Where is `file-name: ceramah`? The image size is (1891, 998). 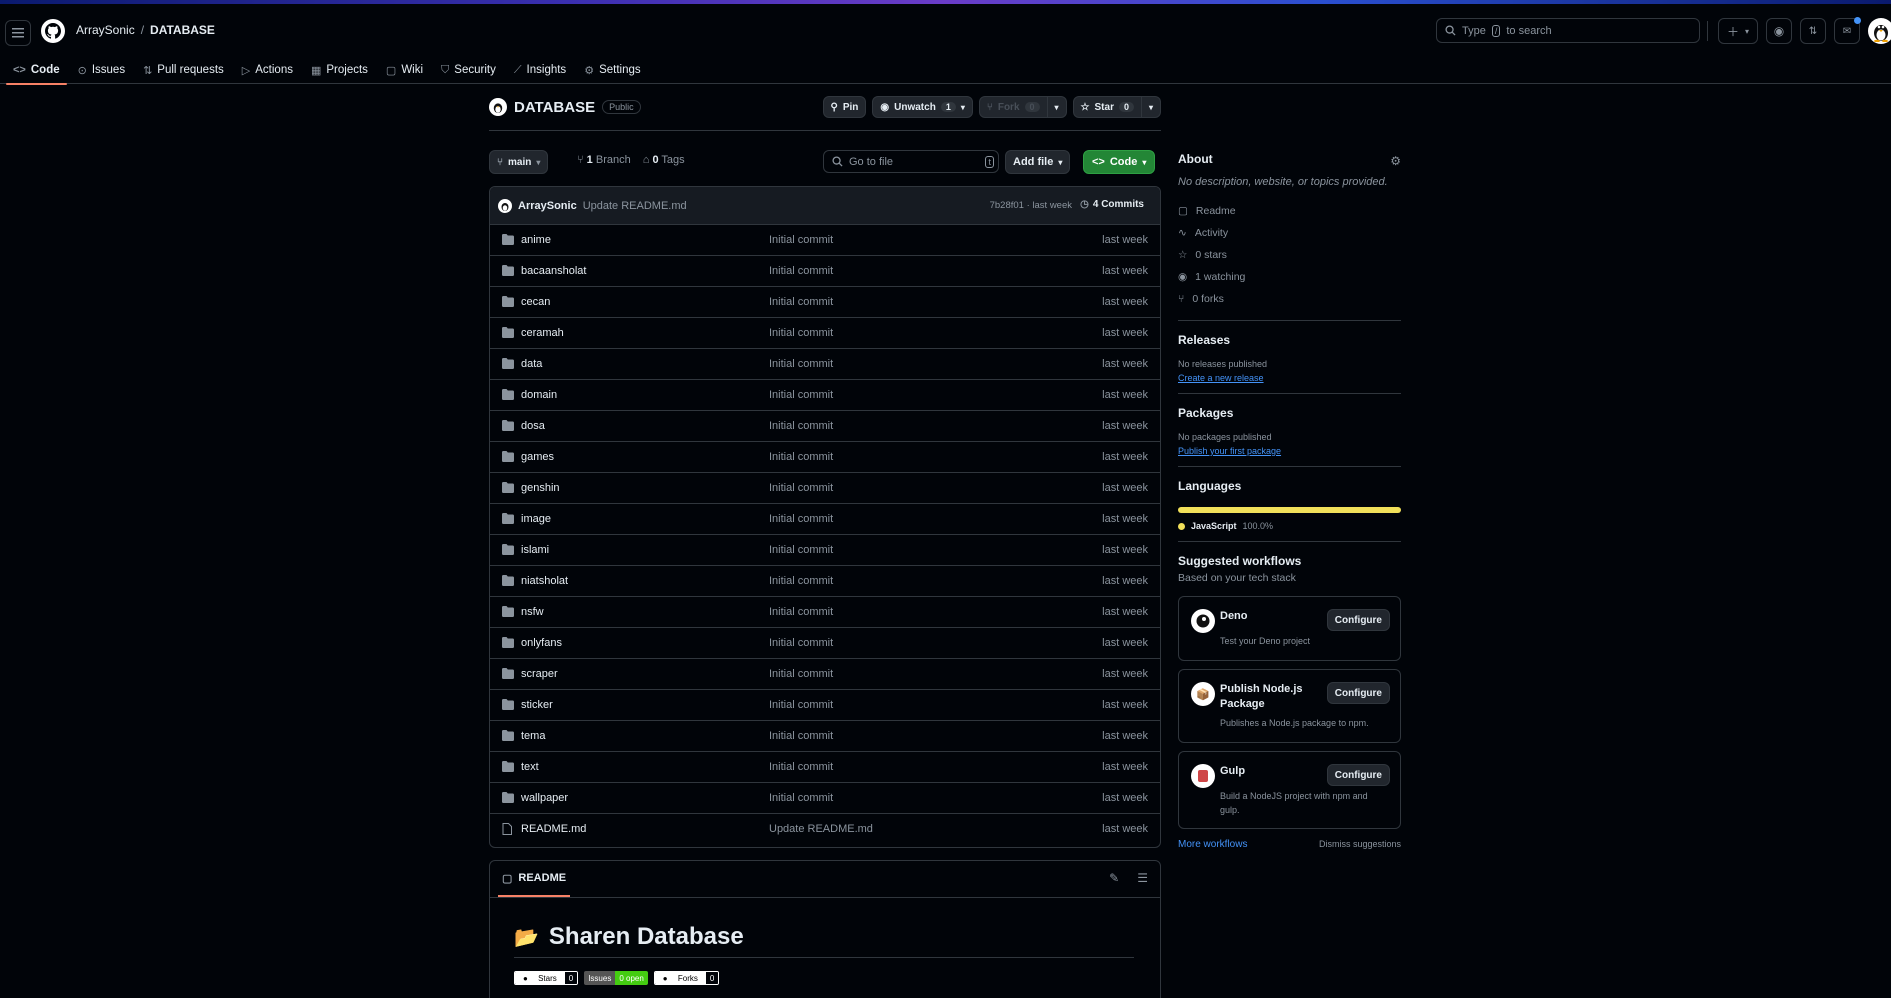
file-name: ceramah is located at coordinates (542, 333).